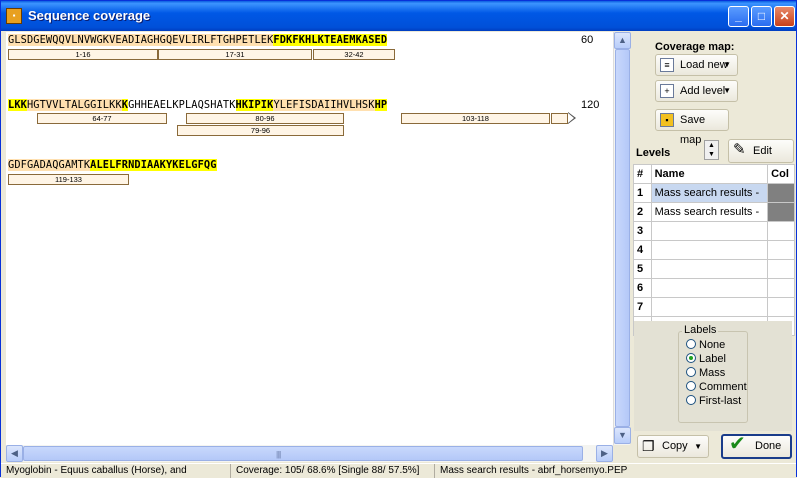 This screenshot has width=797, height=478. Describe the element at coordinates (235, 54) in the screenshot. I see `peptide-bar: 17-31` at that location.